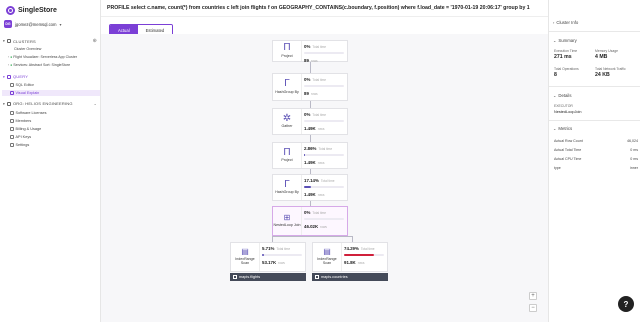 This screenshot has width=640, height=322. What do you see at coordinates (42, 103) in the screenshot?
I see `section-org-label: ORG: HELIOS ENGINEERING` at bounding box center [42, 103].